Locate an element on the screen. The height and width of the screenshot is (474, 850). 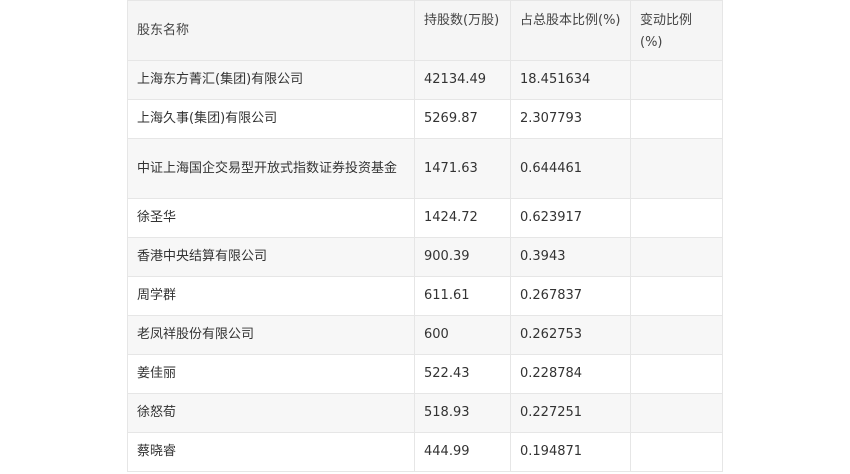
cell-share-count: 444.99 is located at coordinates (462, 452).